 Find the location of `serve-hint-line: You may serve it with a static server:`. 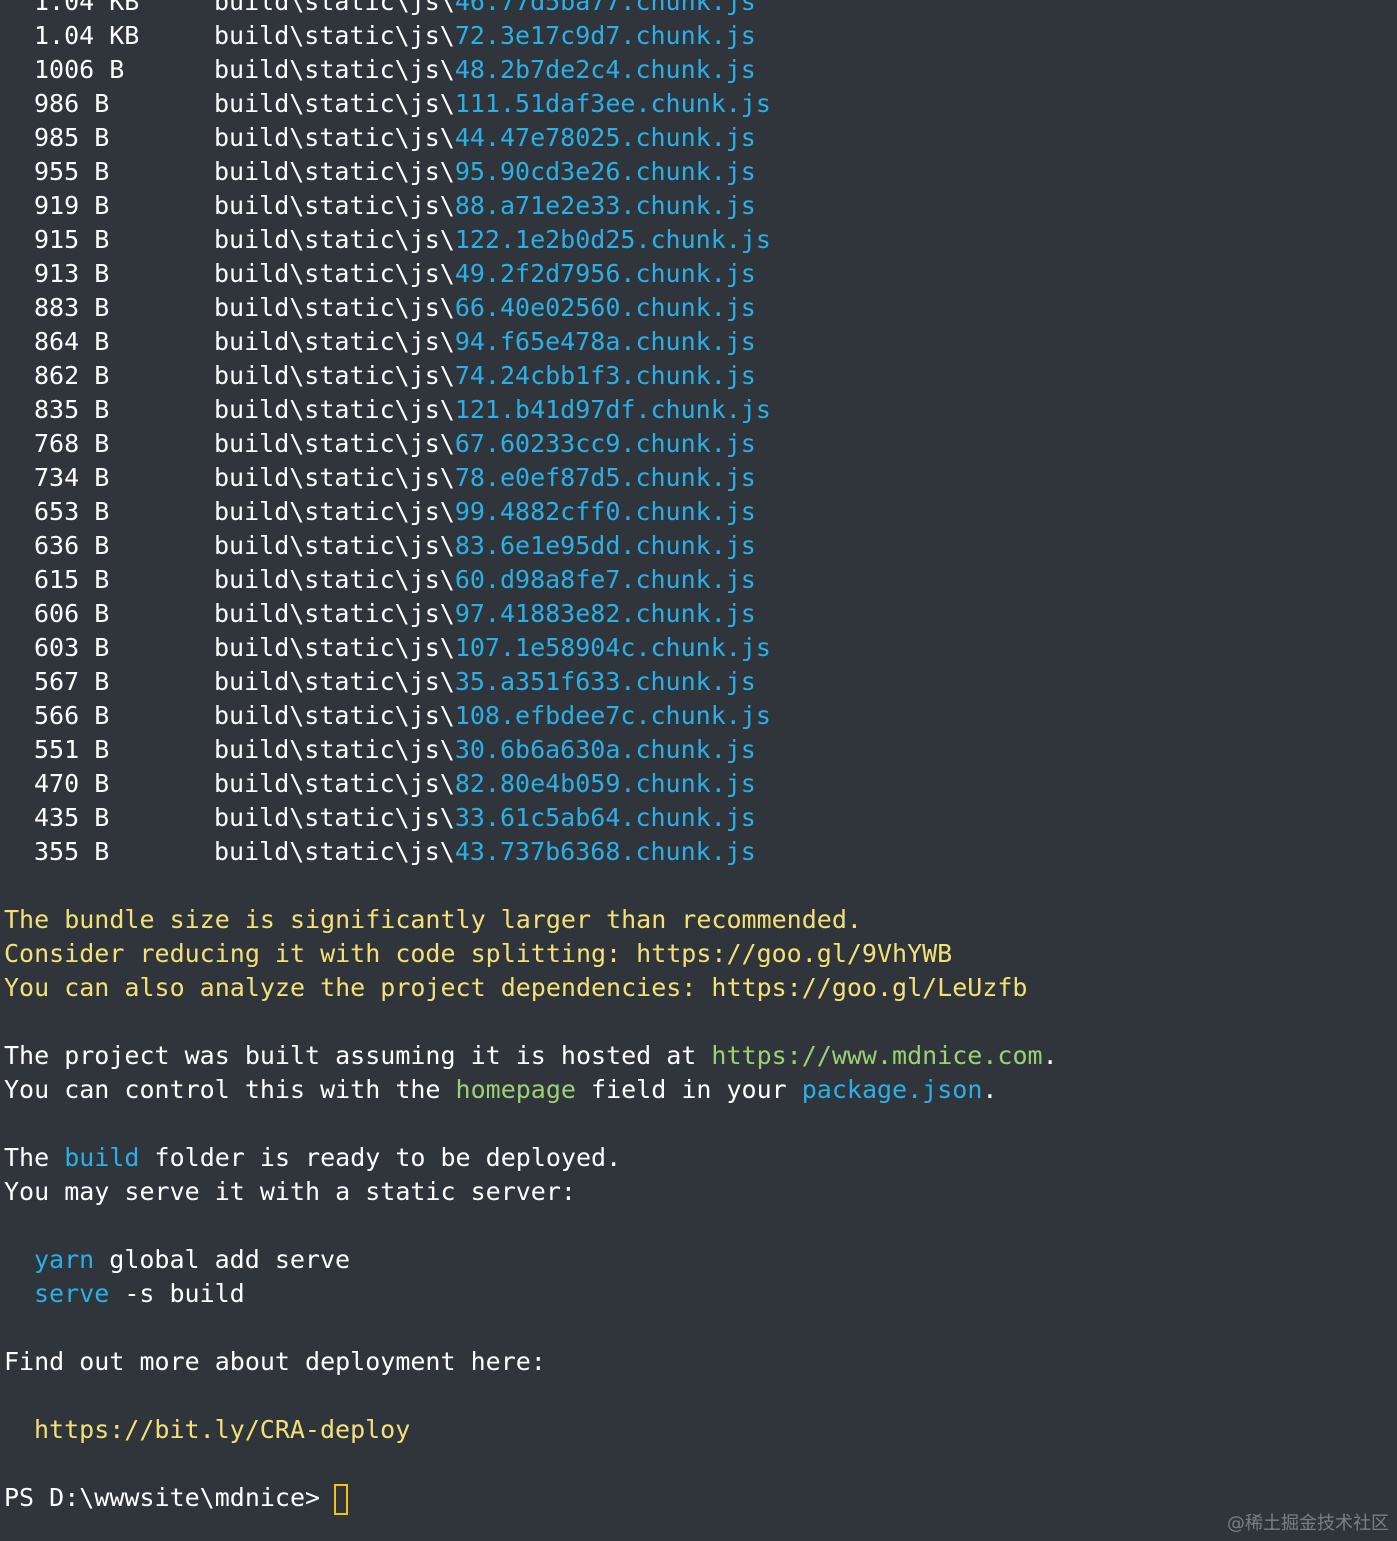

serve-hint-line: You may serve it with a static server: is located at coordinates (290, 1191).